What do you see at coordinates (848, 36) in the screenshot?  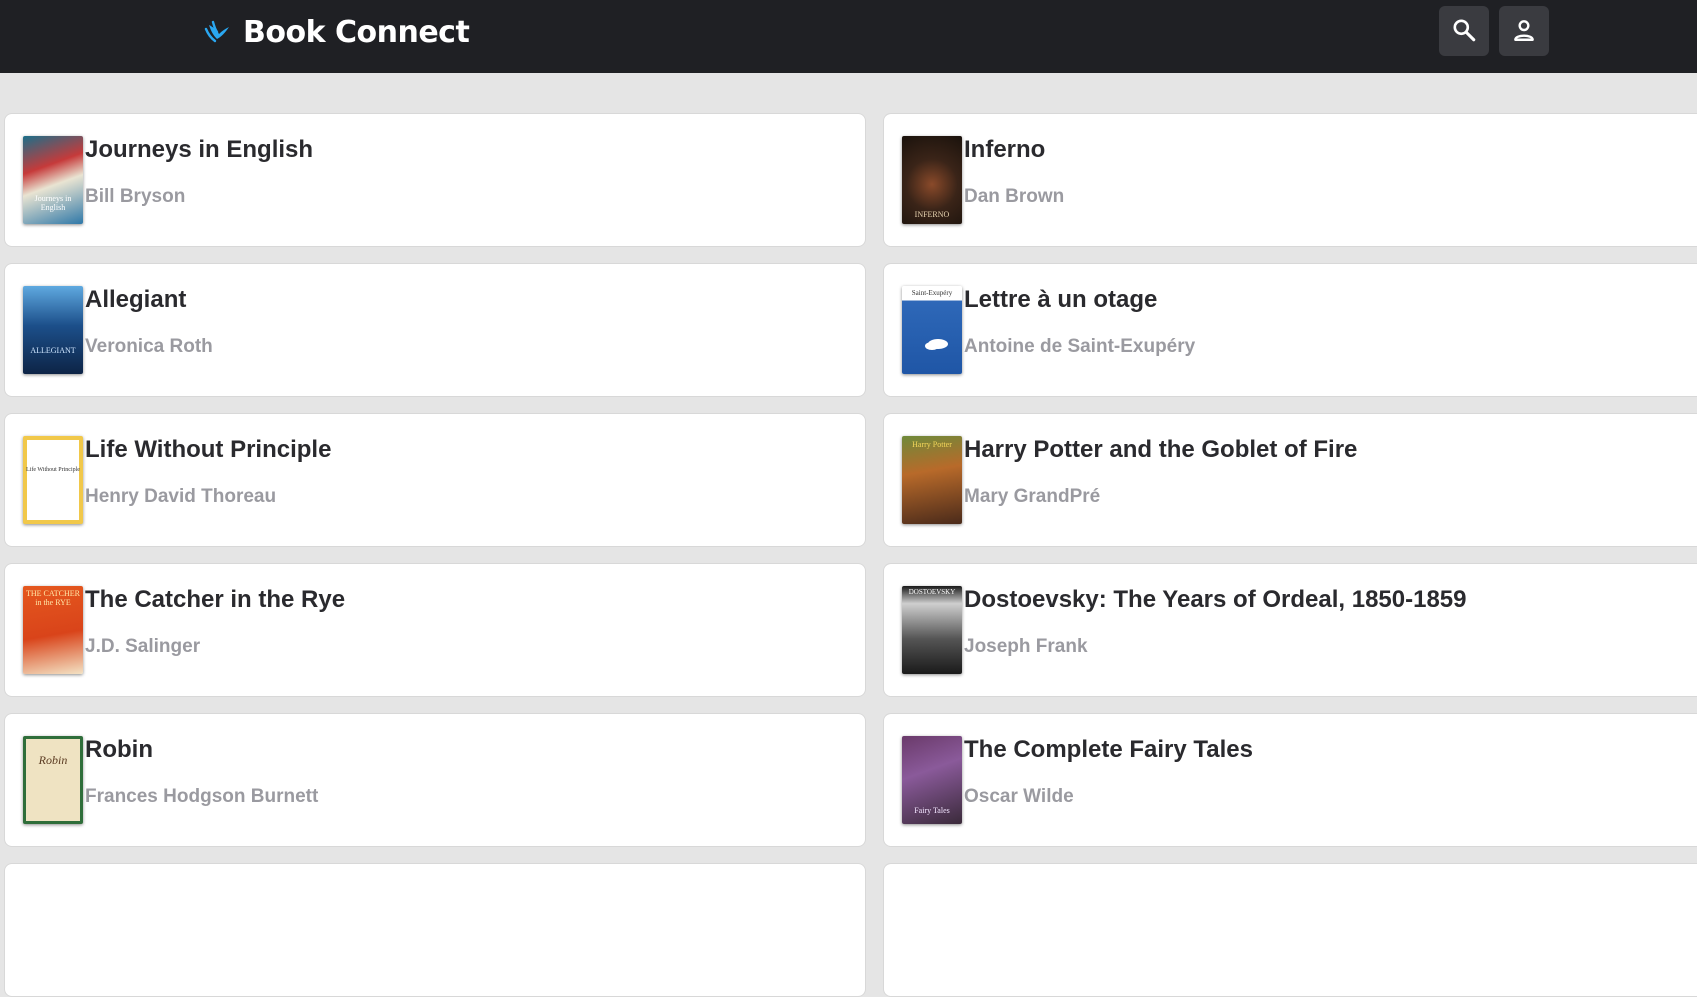 I see `app-header: Book Connect` at bounding box center [848, 36].